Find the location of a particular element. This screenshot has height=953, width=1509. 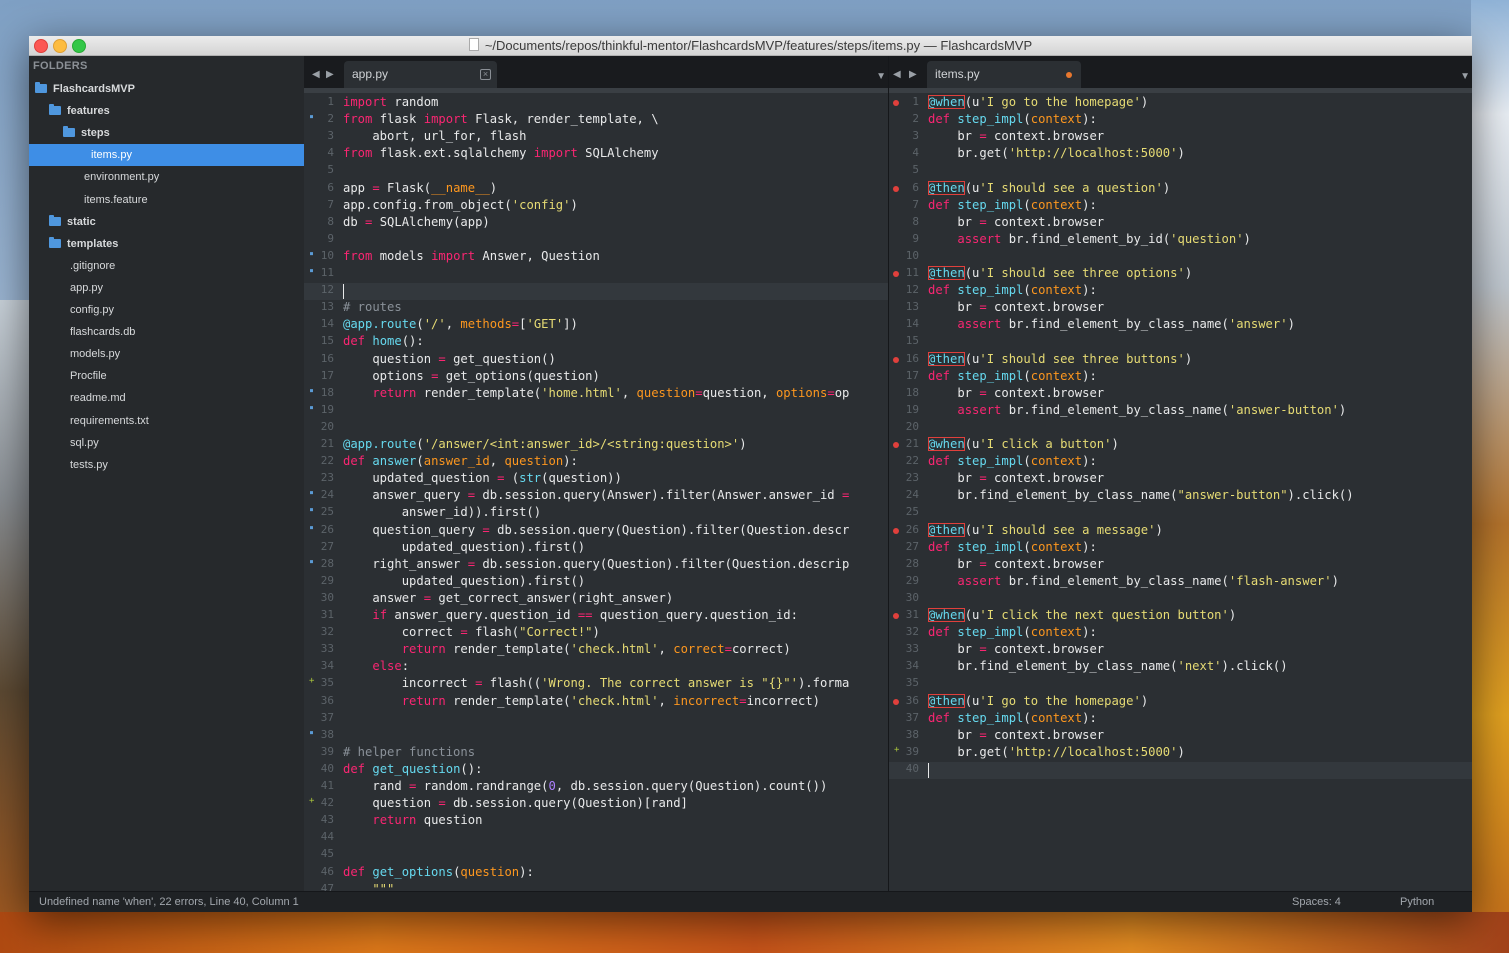

tab-app-py: app.py × is located at coordinates (420, 74).